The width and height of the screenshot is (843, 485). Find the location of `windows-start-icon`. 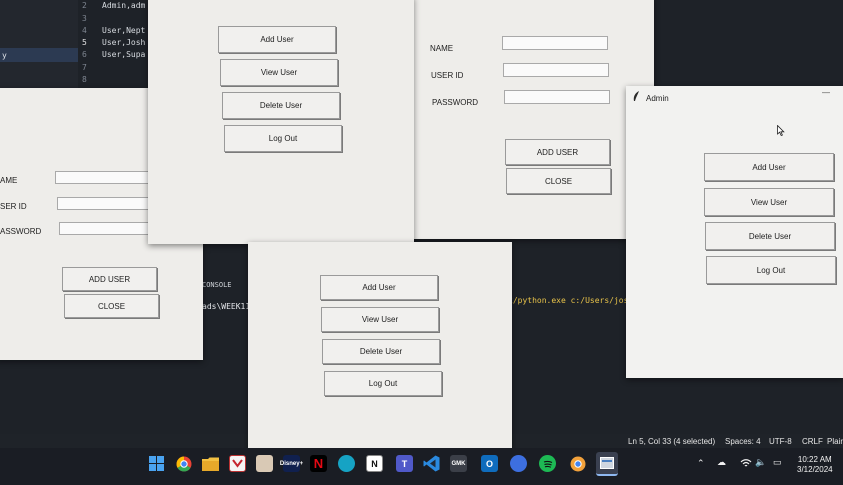

windows-start-icon is located at coordinates (156, 463).